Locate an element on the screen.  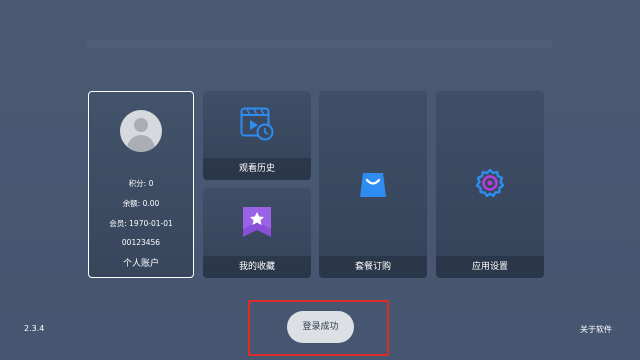
gear-icon is located at coordinates (490, 185).